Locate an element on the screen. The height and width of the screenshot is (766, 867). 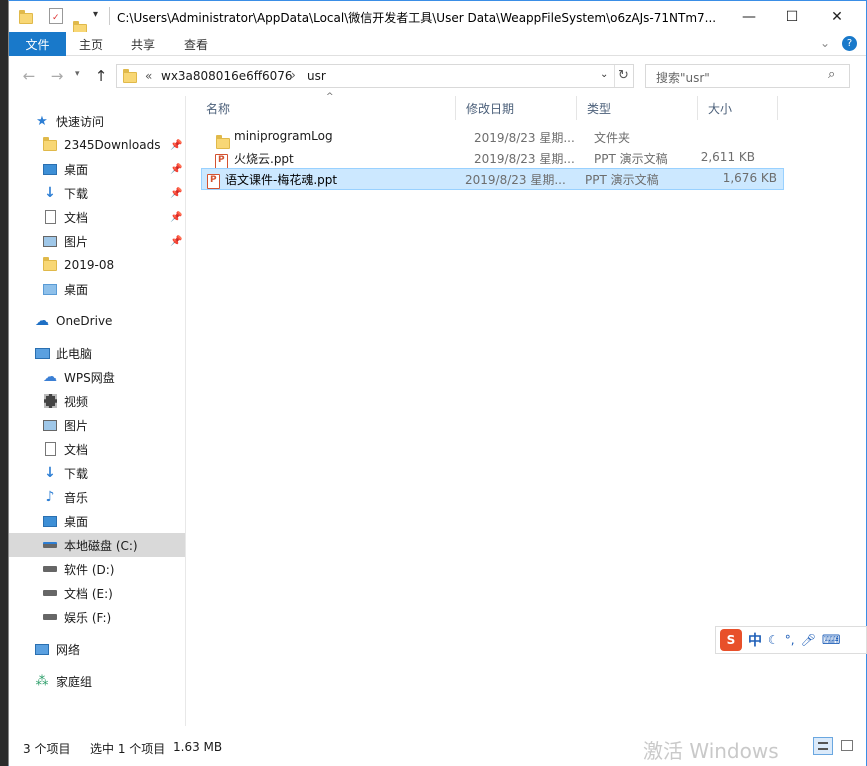
sidebar-item-homegroup: ⁂ 家庭组 is located at coordinates (97, 681).